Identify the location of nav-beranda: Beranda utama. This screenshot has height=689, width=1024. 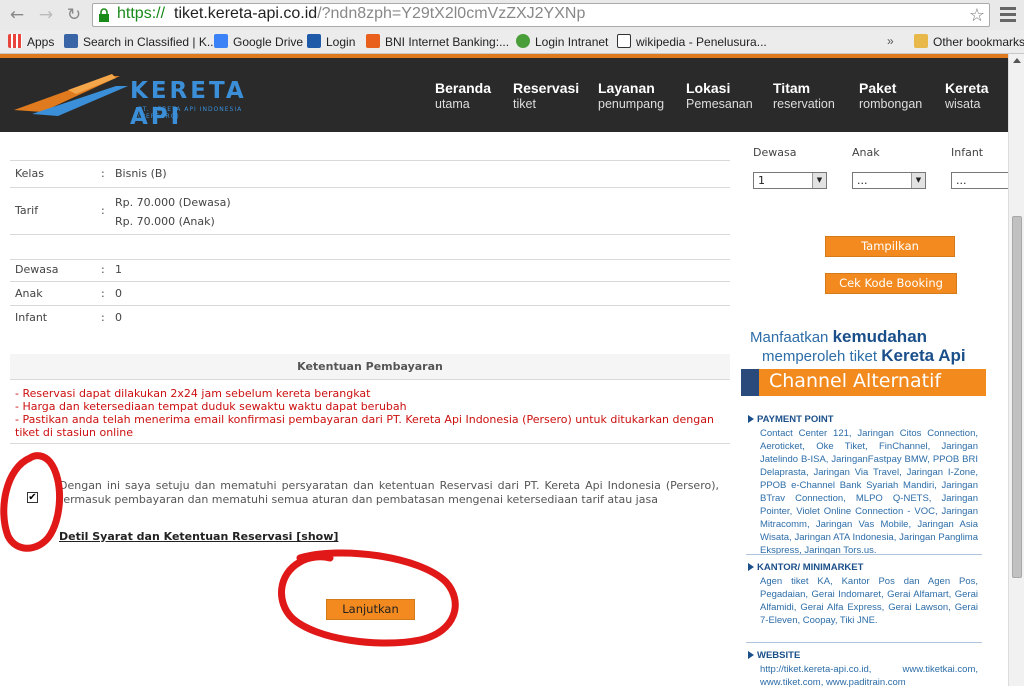
(463, 95).